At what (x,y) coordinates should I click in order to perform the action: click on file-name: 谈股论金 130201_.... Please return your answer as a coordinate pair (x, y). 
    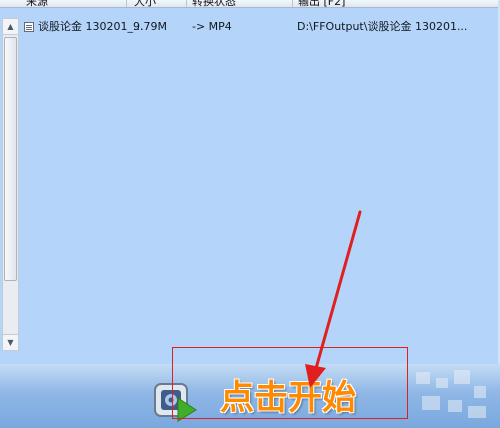
    Looking at the image, I should click on (91, 26).